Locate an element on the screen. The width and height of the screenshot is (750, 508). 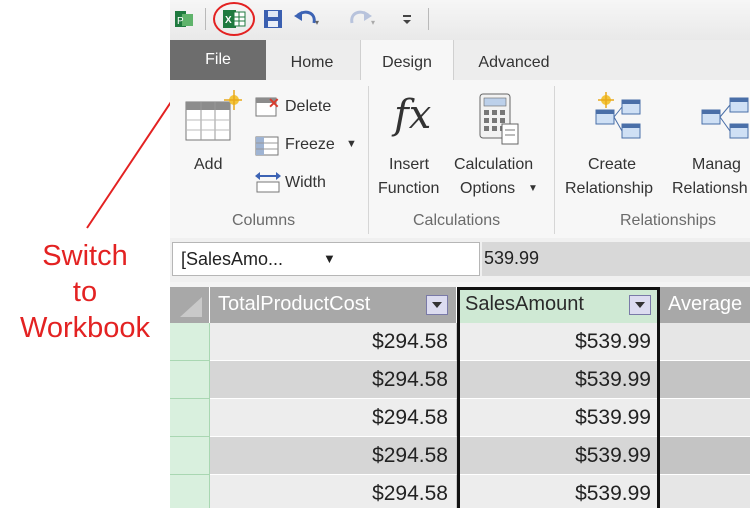
add-column-icon is located at coordinates (213, 115).